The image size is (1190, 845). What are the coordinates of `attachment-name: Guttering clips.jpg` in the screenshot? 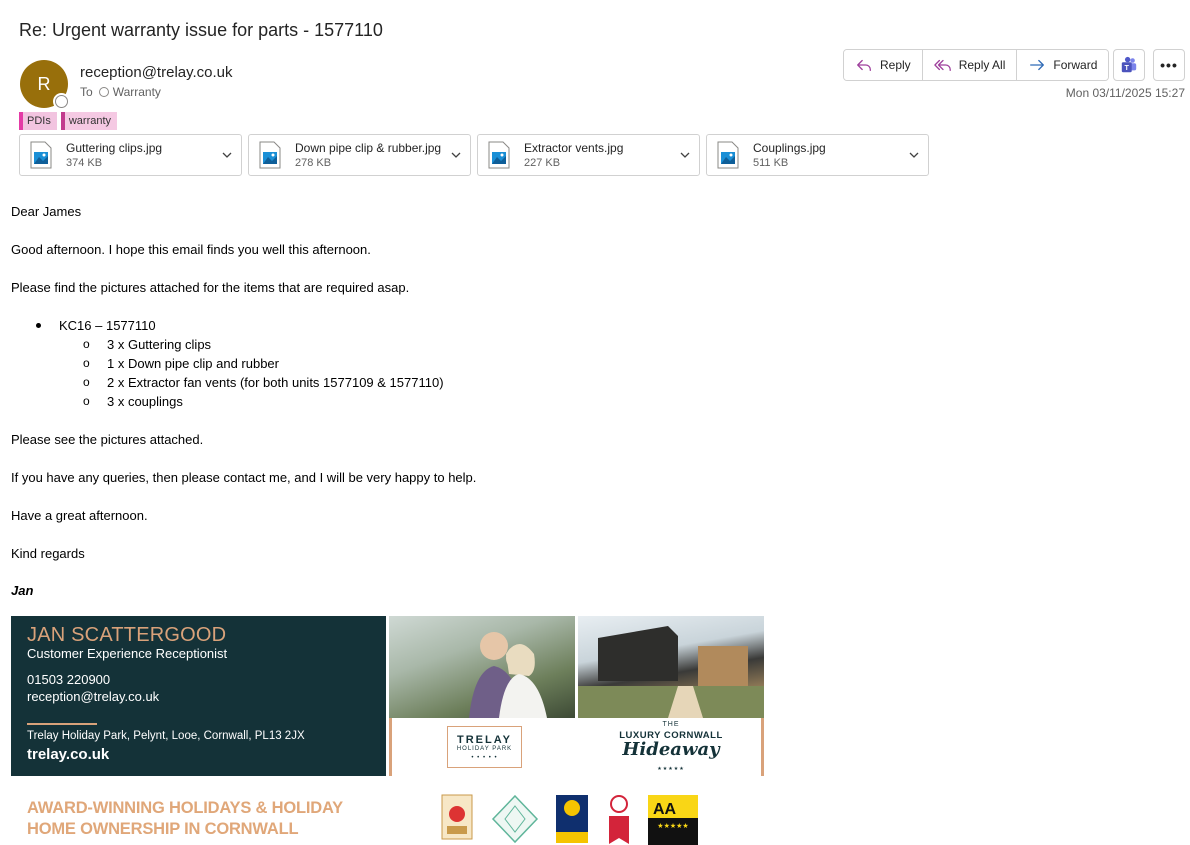 It's located at (114, 148).